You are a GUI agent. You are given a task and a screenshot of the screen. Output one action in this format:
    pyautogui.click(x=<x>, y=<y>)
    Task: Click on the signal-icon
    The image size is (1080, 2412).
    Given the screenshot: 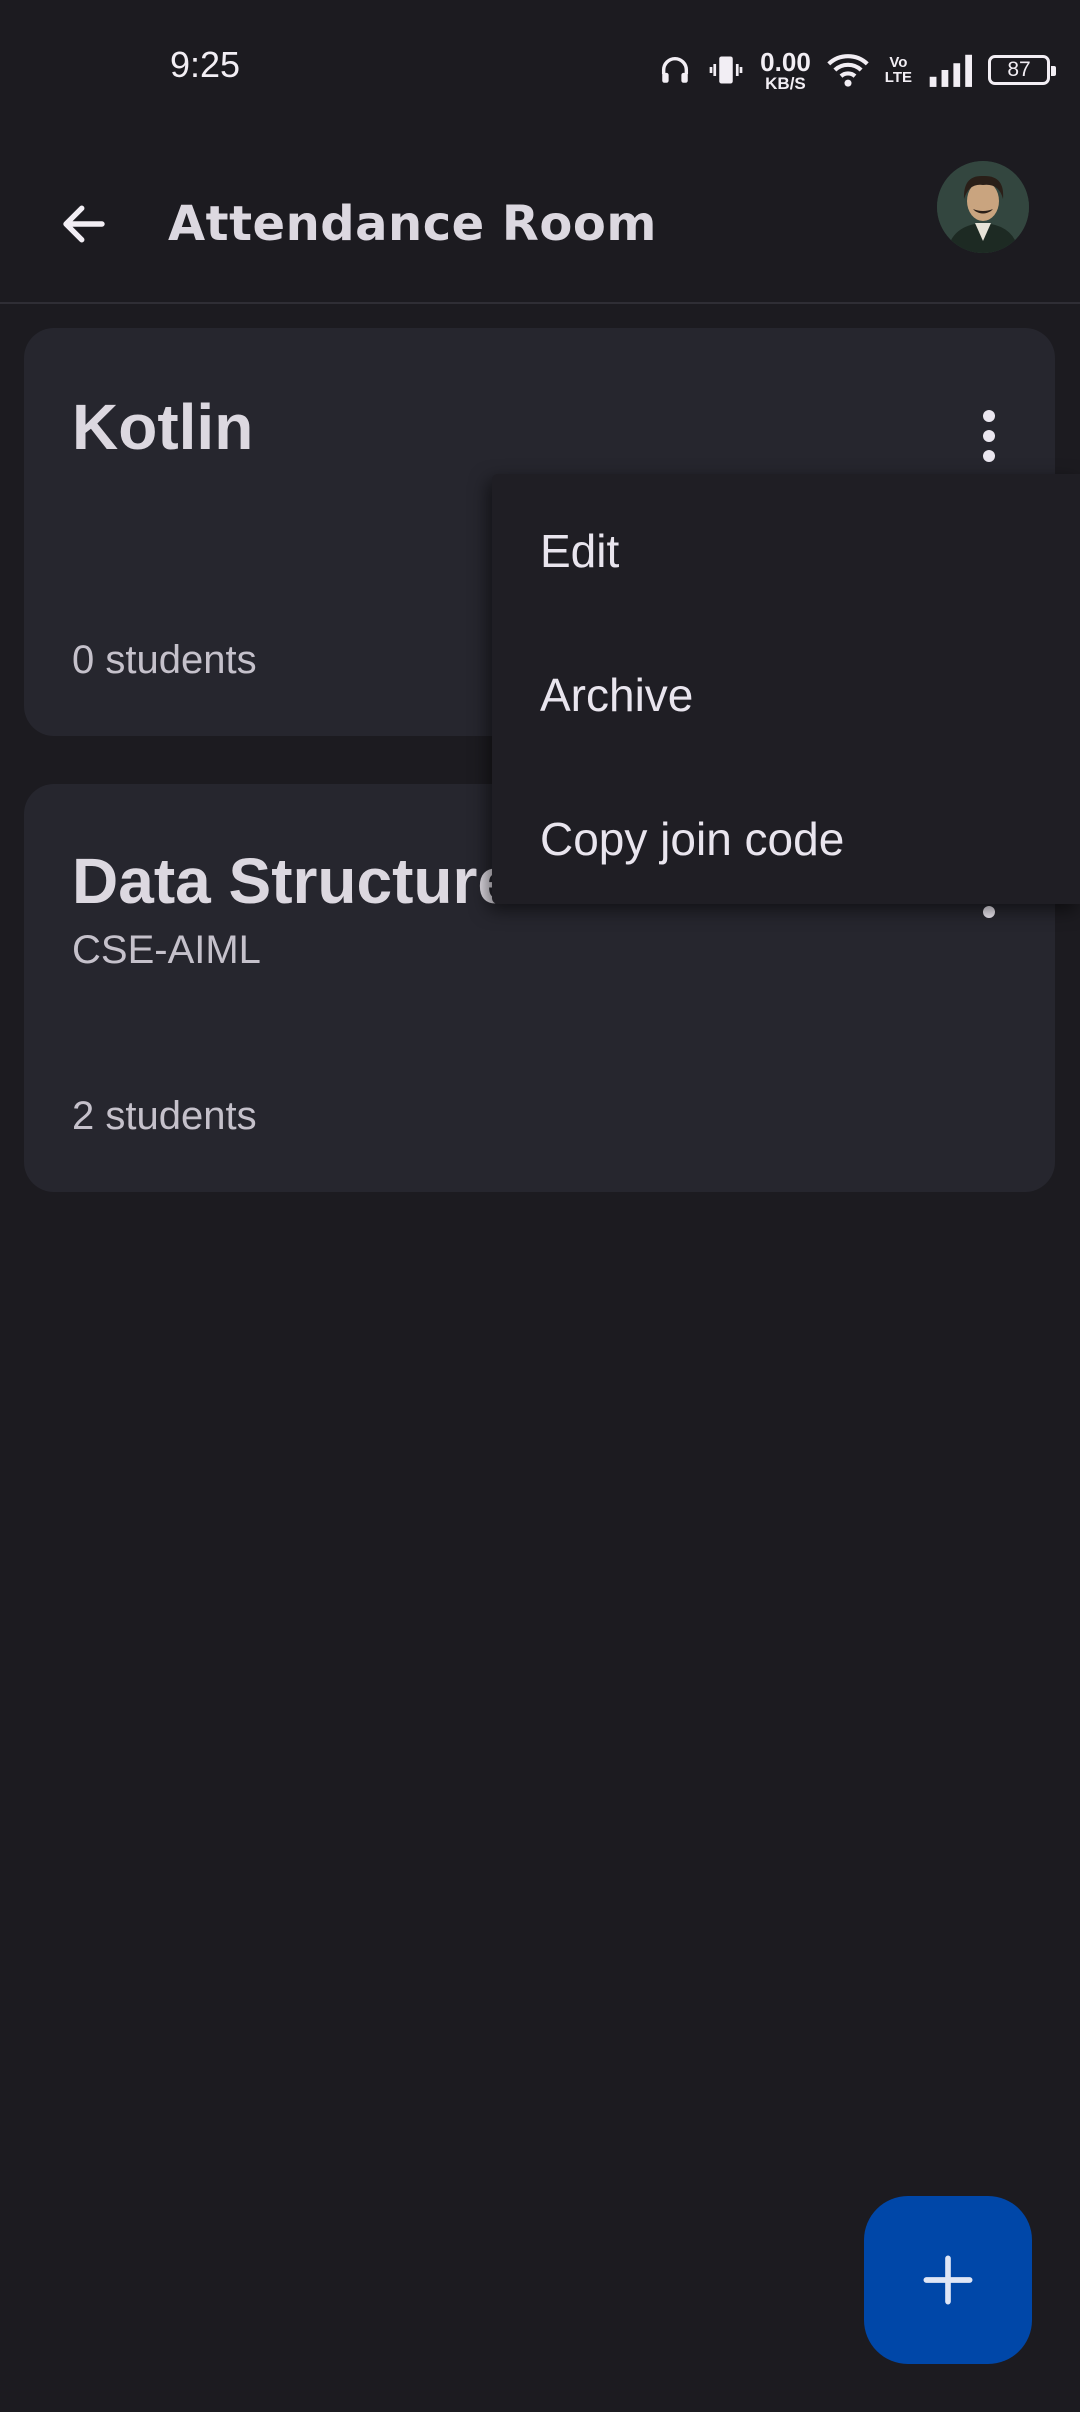 What is the action you would take?
    pyautogui.click(x=950, y=70)
    